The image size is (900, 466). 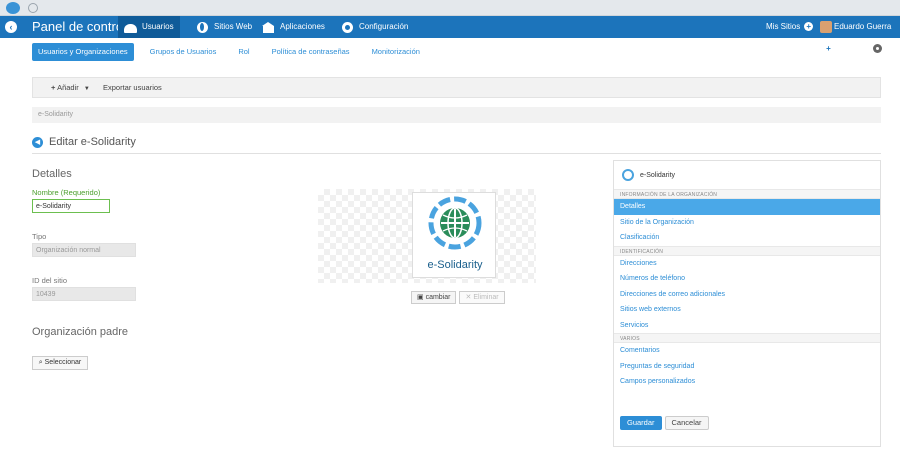 I want to click on user-menu: Eduardo Guerra +, so click(x=860, y=35).